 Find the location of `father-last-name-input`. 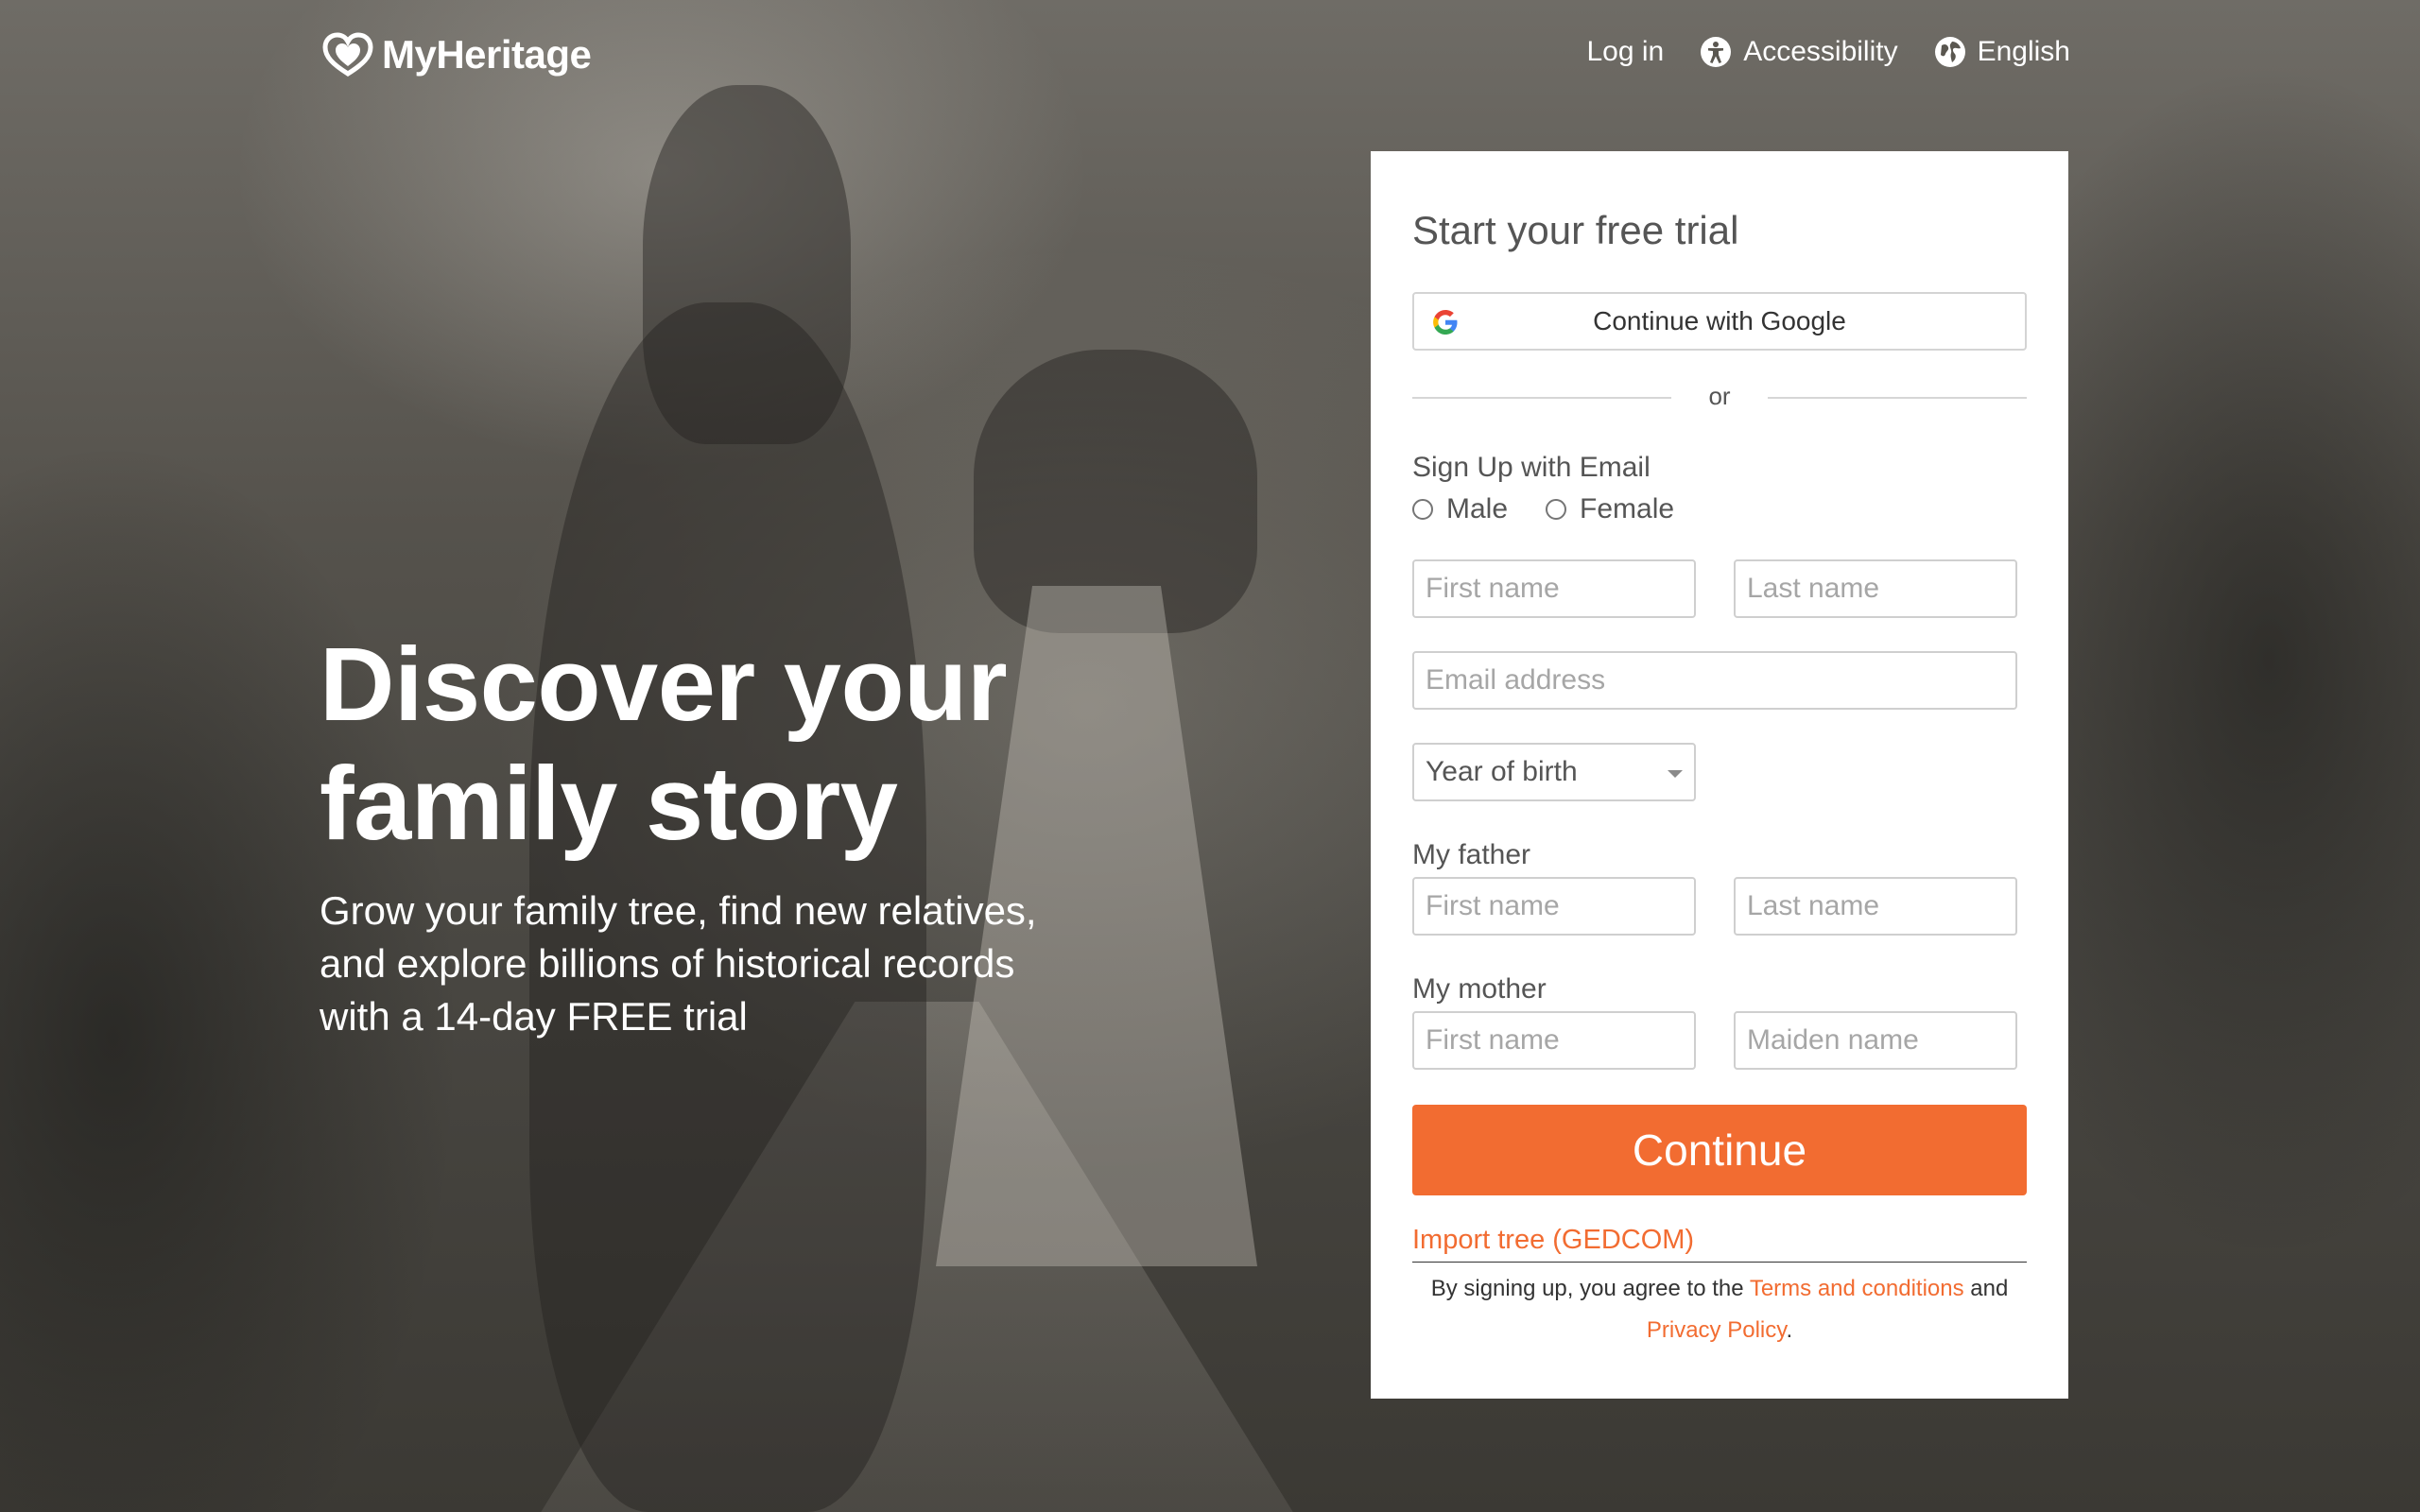

father-last-name-input is located at coordinates (1875, 906).